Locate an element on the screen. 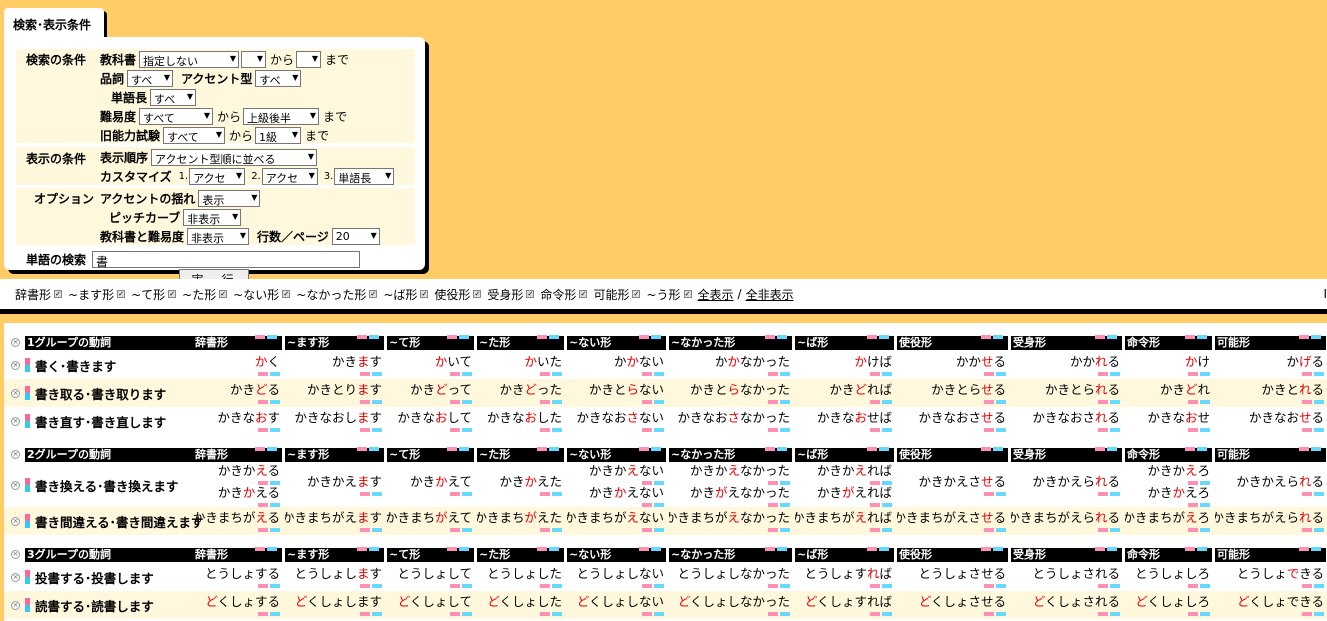 Image resolution: width=1327 pixels, height=621 pixels. filter-2: ~て形 ✓ is located at coordinates (154, 294).